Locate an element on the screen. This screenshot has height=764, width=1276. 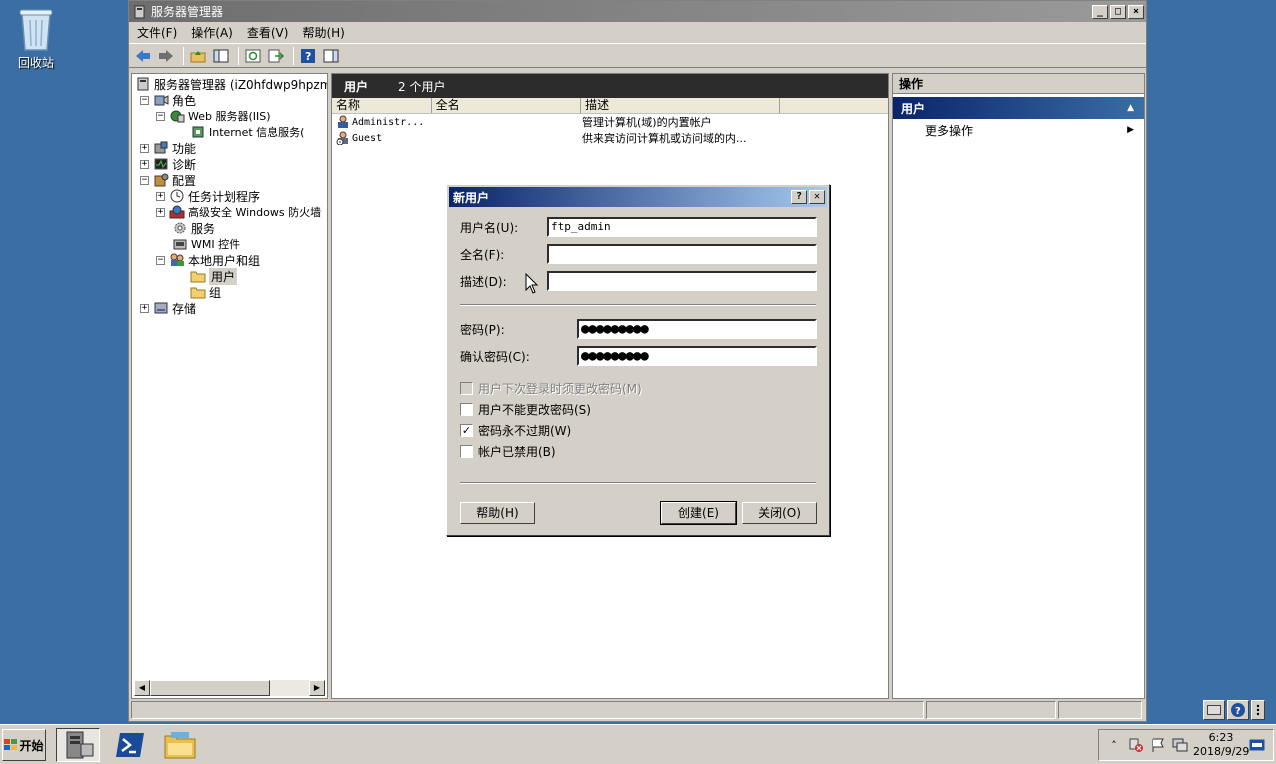
dialog-title: 新用户 is located at coordinates (471, 197).